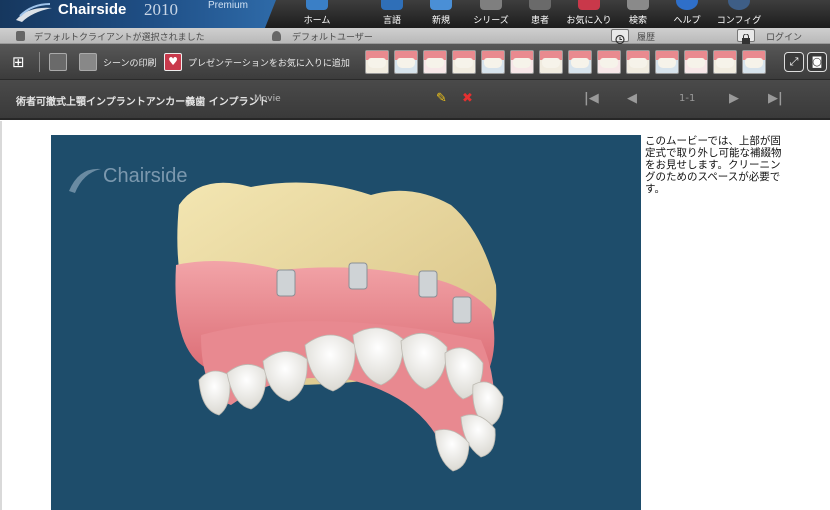  What do you see at coordinates (687, 14) in the screenshot?
I see `menu-help: ヘルプ` at bounding box center [687, 14].